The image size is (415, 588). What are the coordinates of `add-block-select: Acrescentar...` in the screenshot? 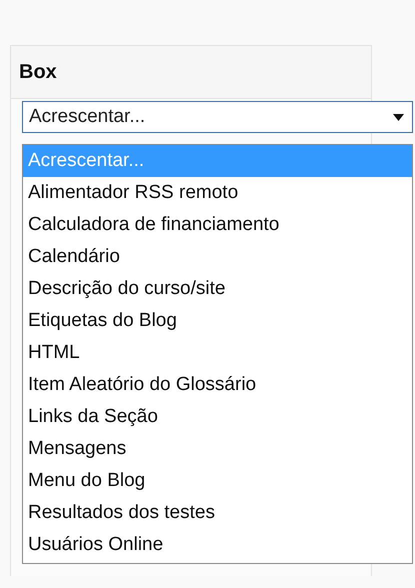 It's located at (217, 117).